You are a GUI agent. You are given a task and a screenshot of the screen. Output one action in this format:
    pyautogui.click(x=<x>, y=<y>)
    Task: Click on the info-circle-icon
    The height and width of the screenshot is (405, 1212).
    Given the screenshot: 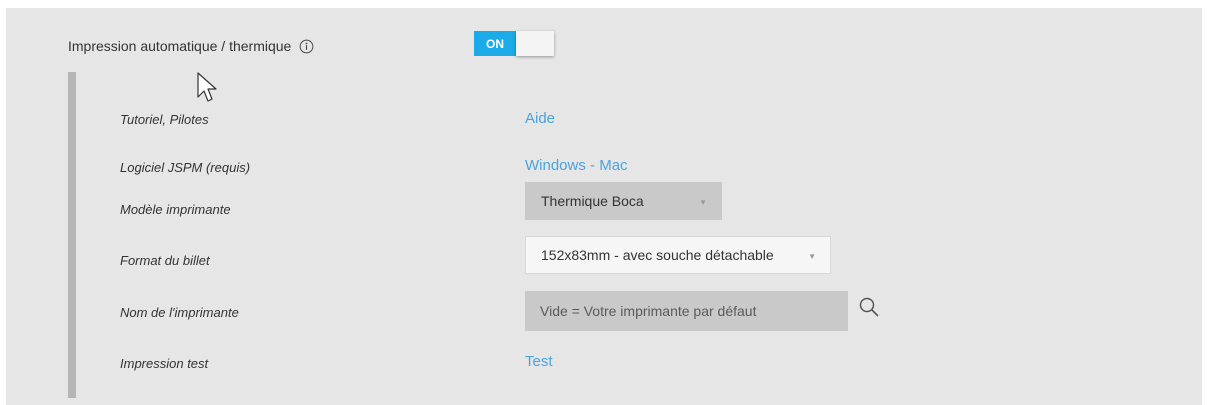 What is the action you would take?
    pyautogui.click(x=306, y=46)
    